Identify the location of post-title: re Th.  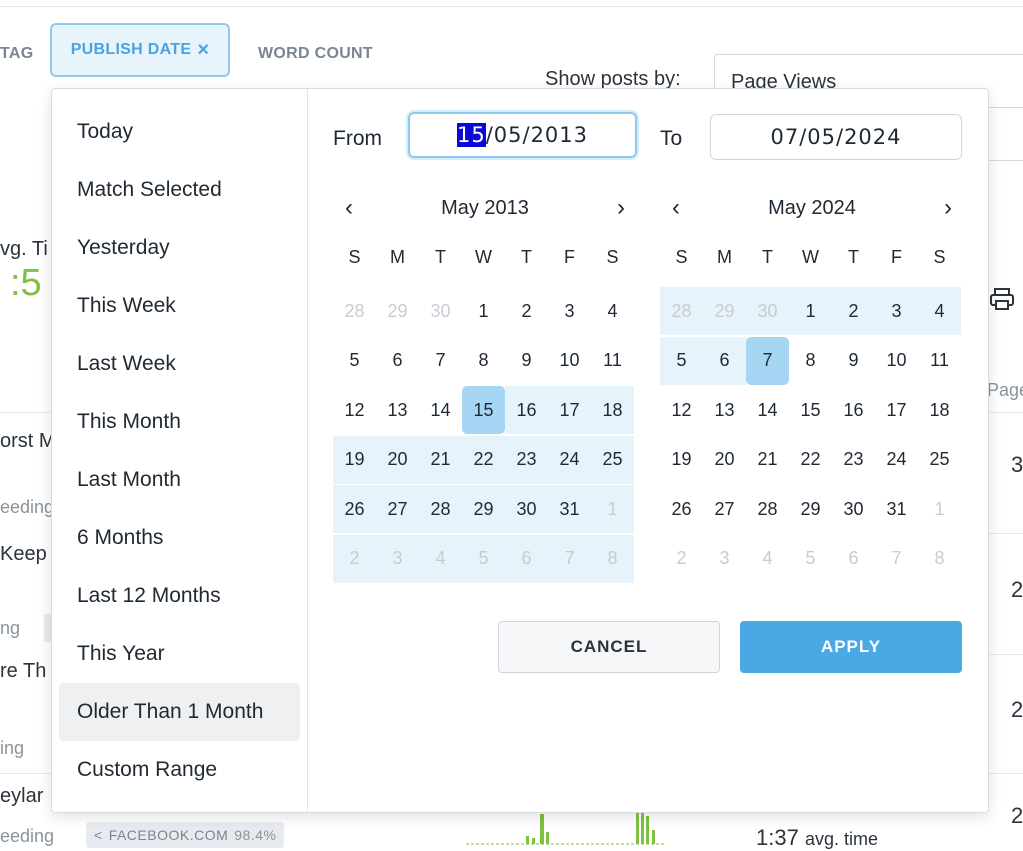
(23, 671).